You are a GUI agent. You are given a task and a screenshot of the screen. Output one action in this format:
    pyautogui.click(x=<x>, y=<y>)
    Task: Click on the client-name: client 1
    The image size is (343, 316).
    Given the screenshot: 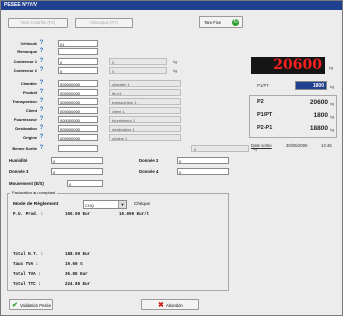 What is the action you would take?
    pyautogui.click(x=145, y=110)
    